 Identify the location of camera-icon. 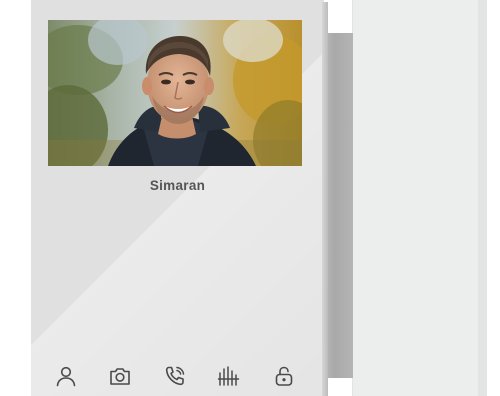
(120, 376).